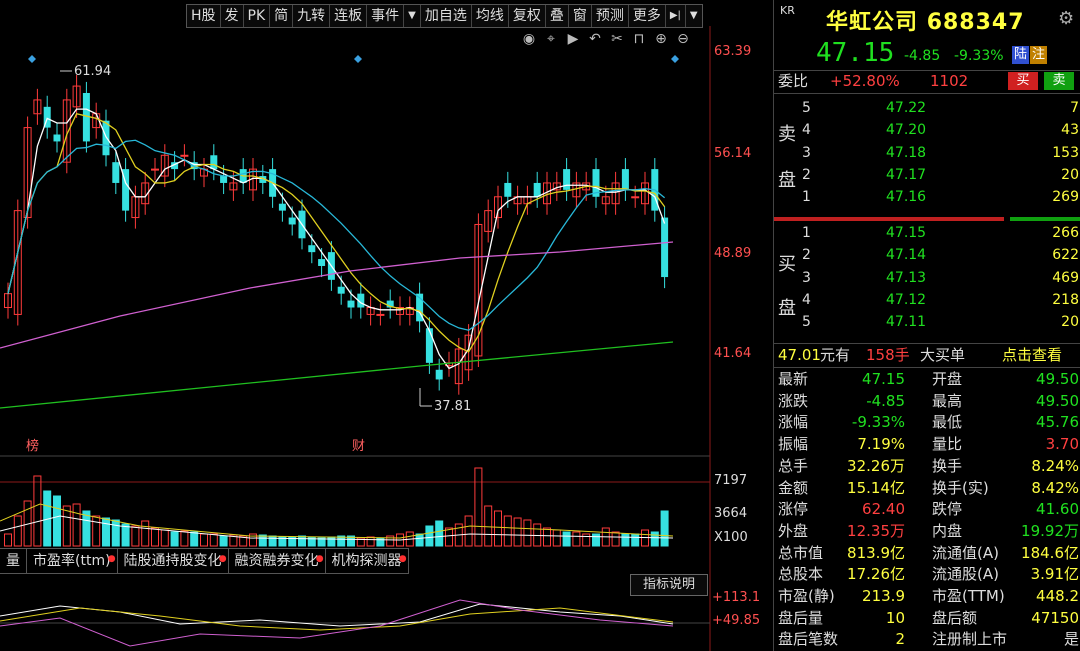 The height and width of the screenshot is (651, 1080). Describe the element at coordinates (883, 379) in the screenshot. I see `stat-value: 47.15` at that location.